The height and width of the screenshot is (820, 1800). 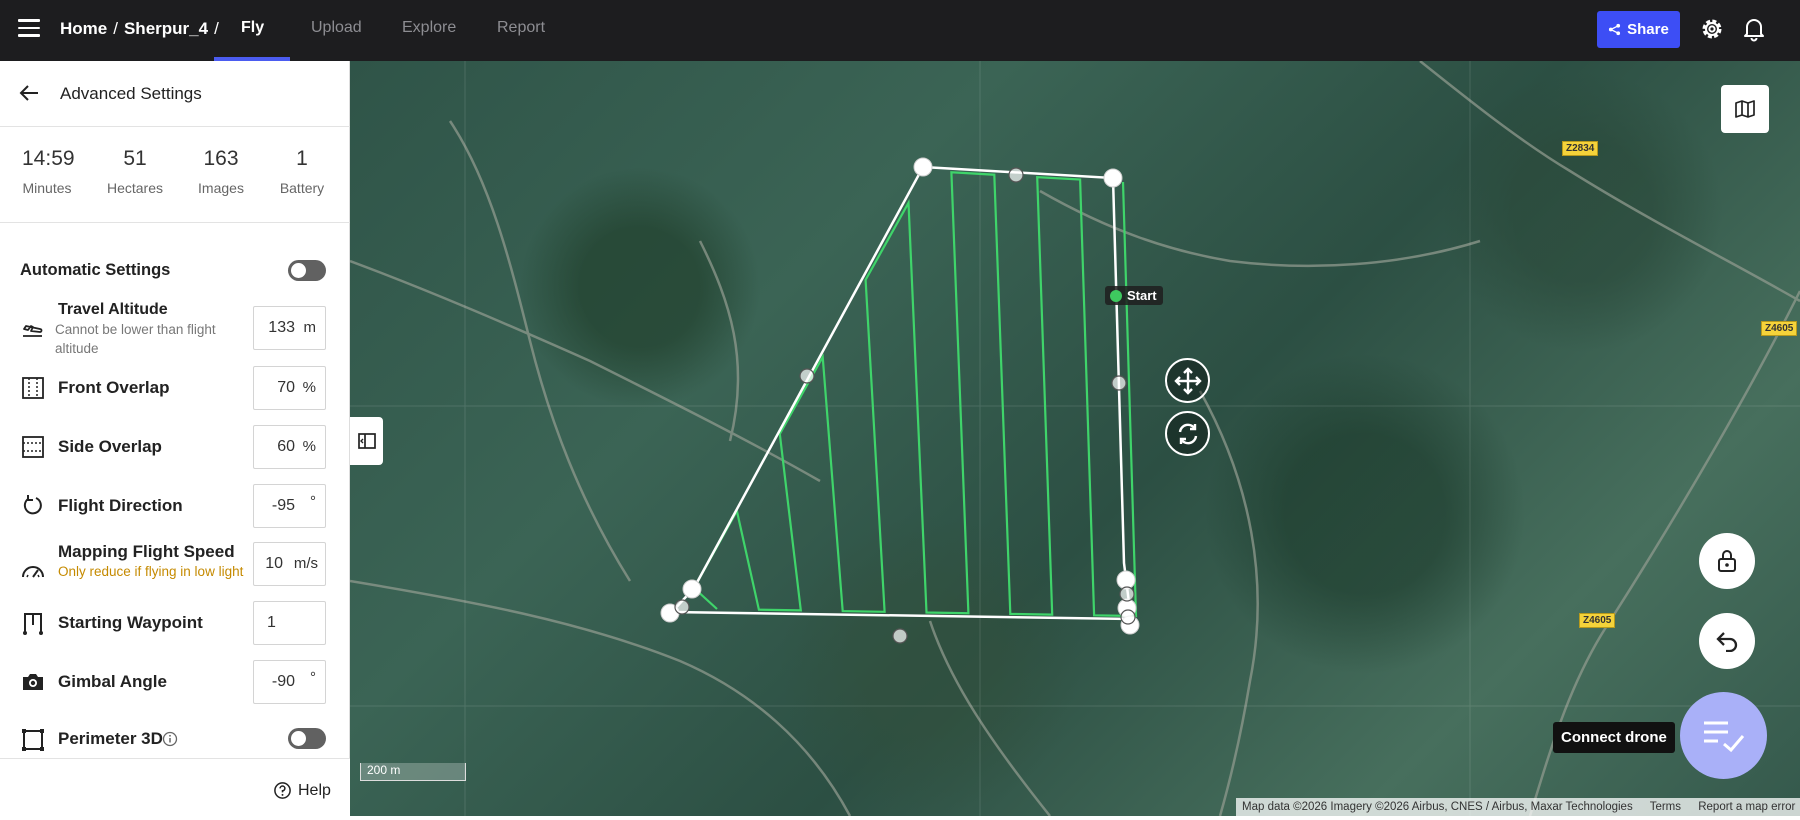 I want to click on waypoint-icon, so click(x=33, y=624).